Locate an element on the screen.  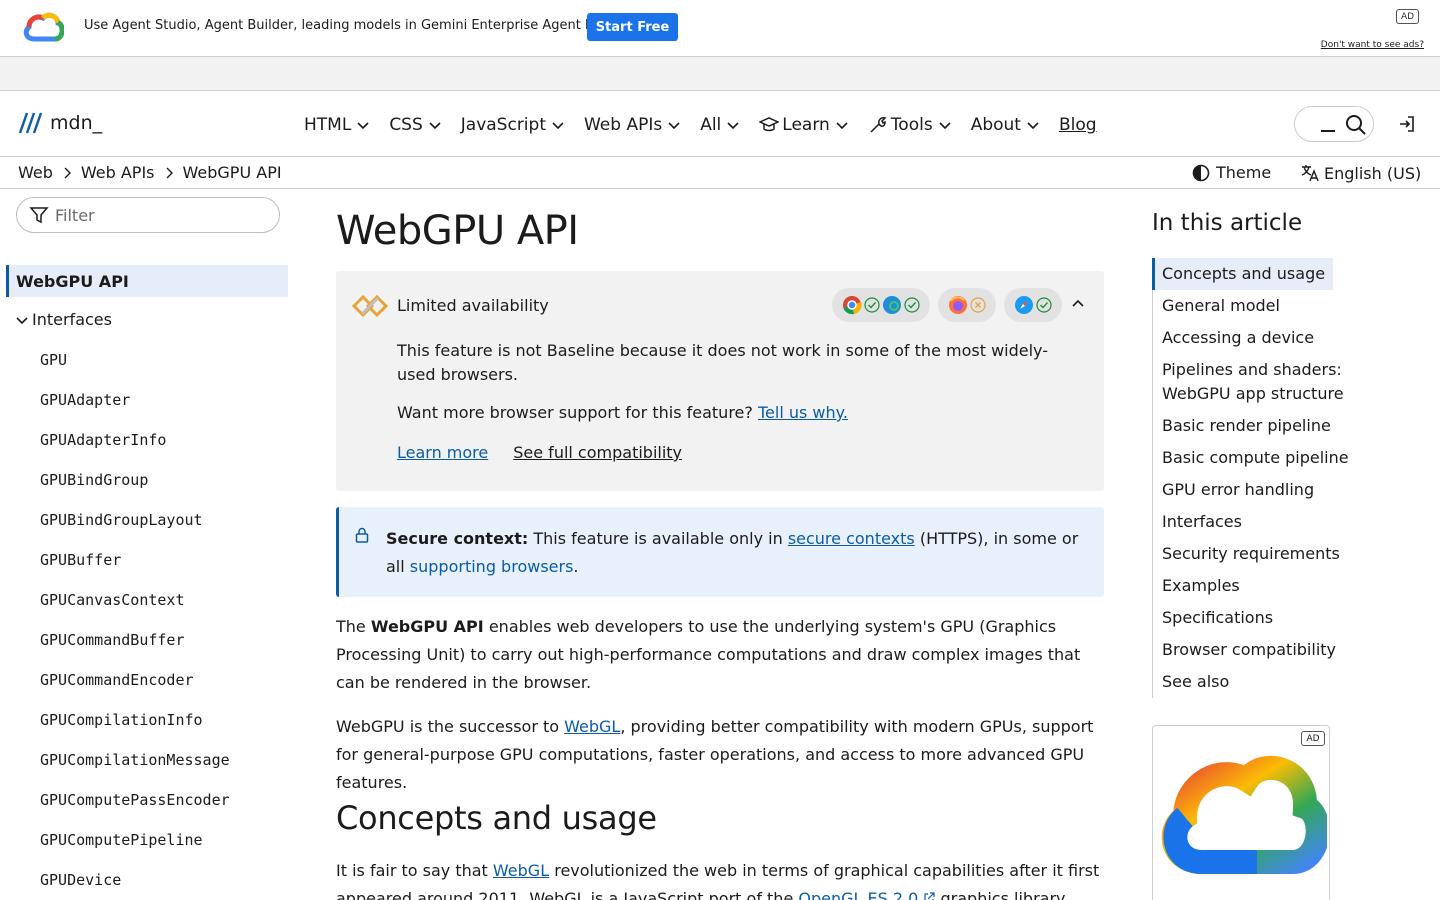
menu-about: About is located at coordinates (1005, 125).